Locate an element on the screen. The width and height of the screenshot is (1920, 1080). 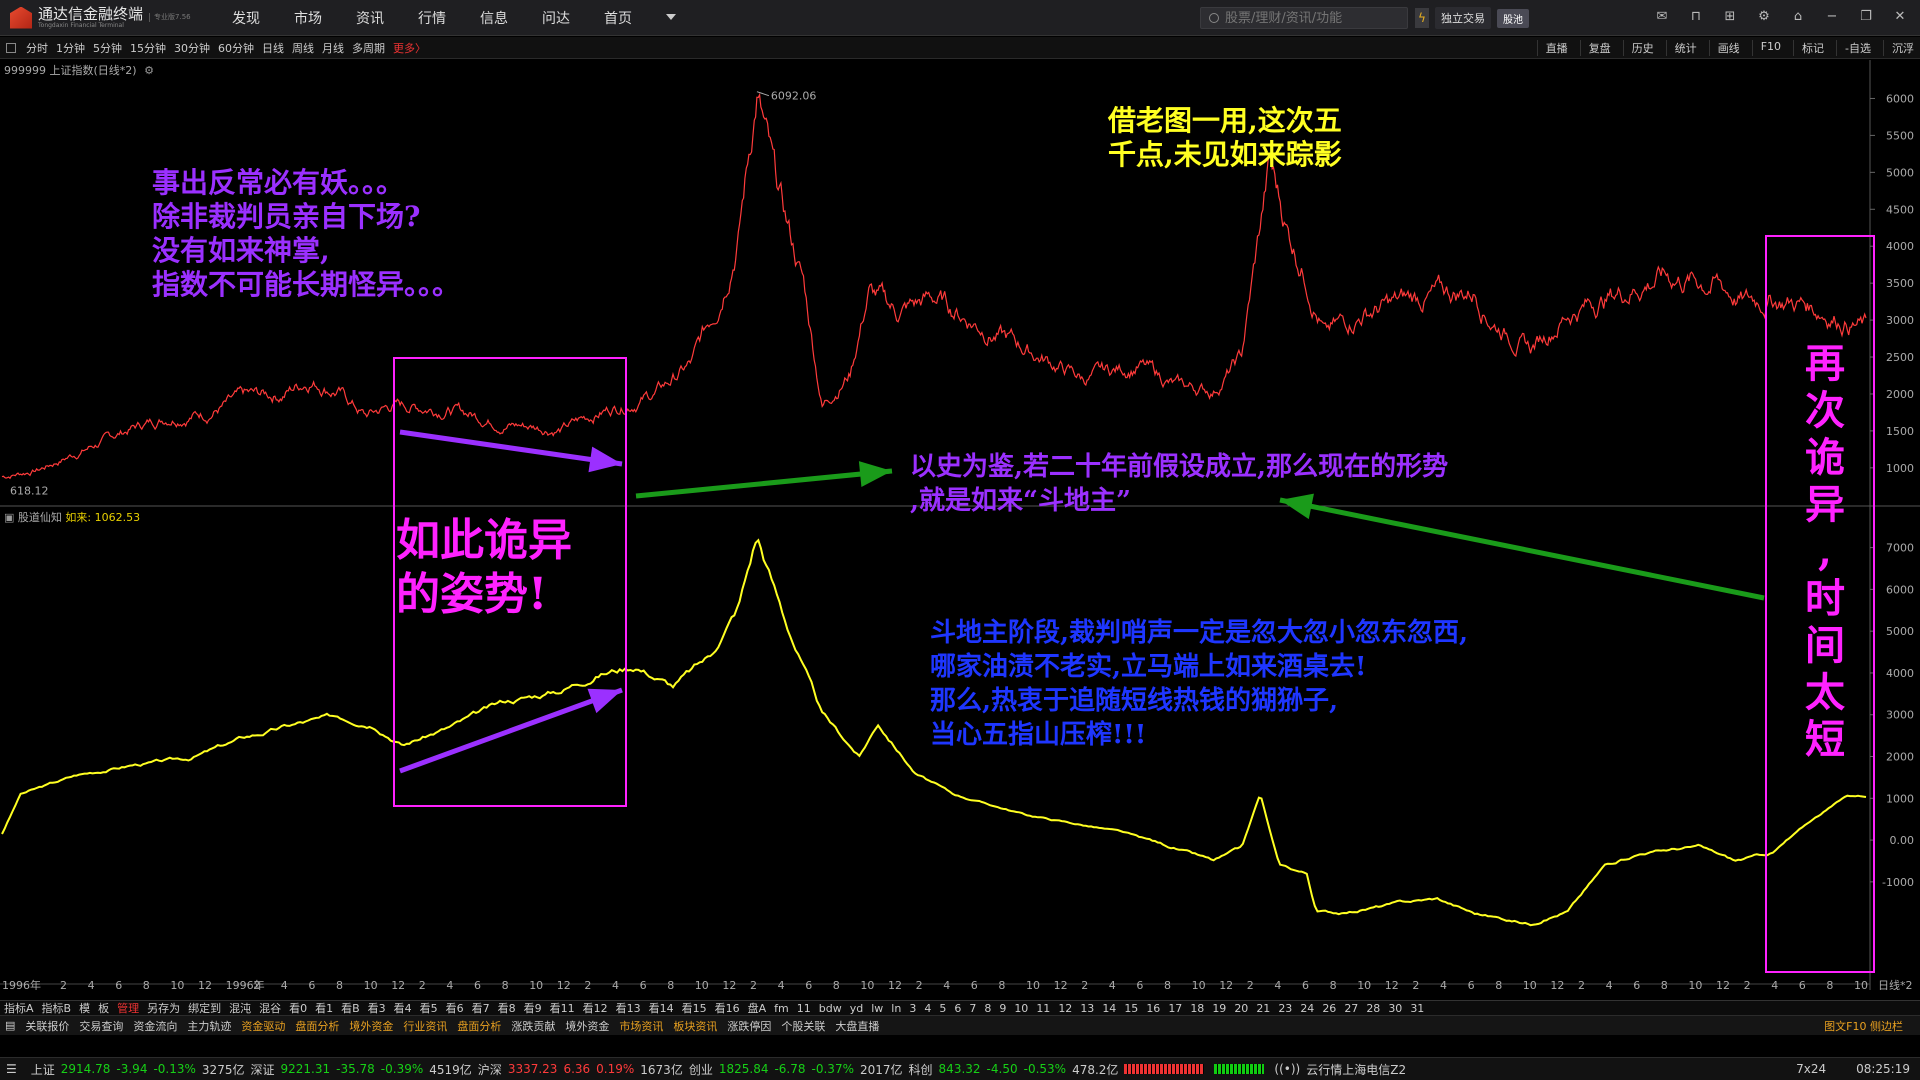
indicator-40: 11 is located at coordinates (1043, 1008).